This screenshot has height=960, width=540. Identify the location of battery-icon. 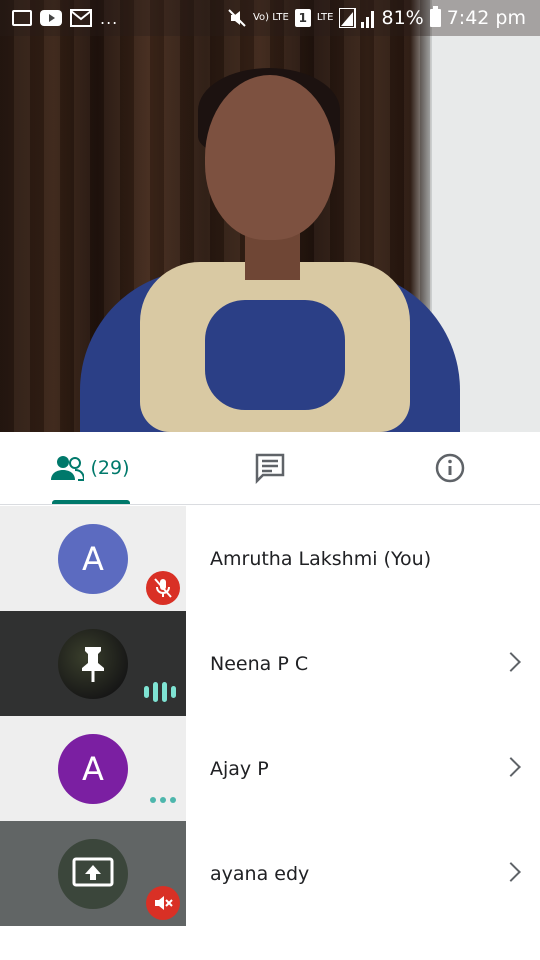
(435, 16).